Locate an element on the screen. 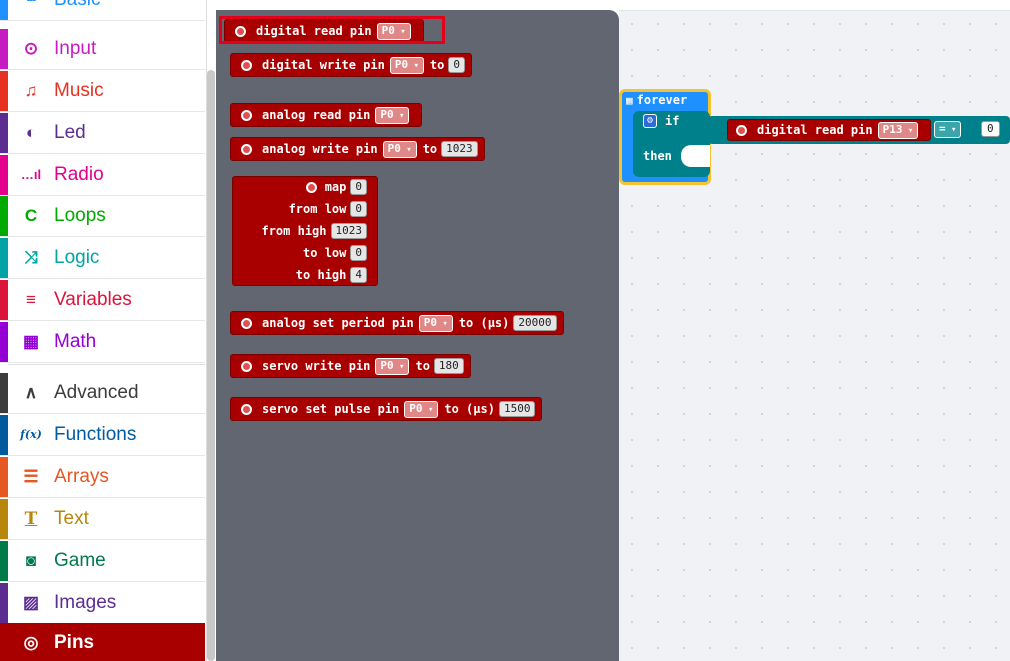  map-row: from low 0 is located at coordinates (328, 209).